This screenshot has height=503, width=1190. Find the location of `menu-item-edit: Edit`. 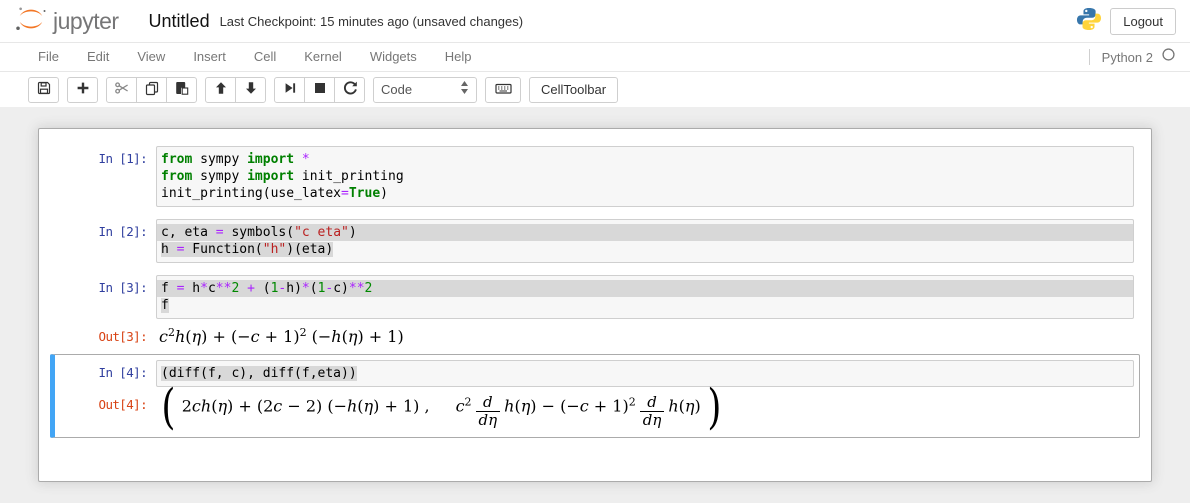

menu-item-edit: Edit is located at coordinates (98, 57).